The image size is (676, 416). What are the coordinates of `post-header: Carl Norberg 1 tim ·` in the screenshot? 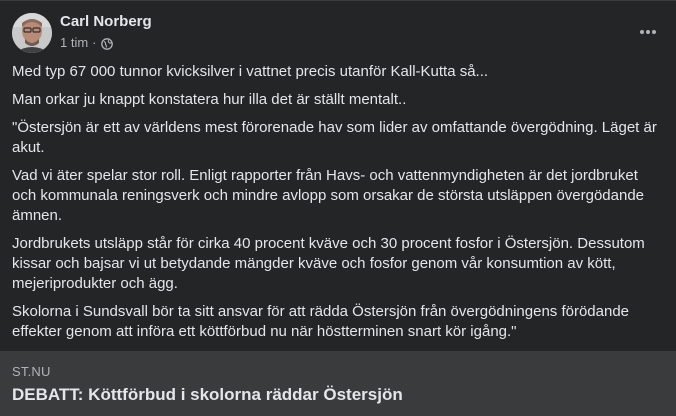 It's located at (82, 33).